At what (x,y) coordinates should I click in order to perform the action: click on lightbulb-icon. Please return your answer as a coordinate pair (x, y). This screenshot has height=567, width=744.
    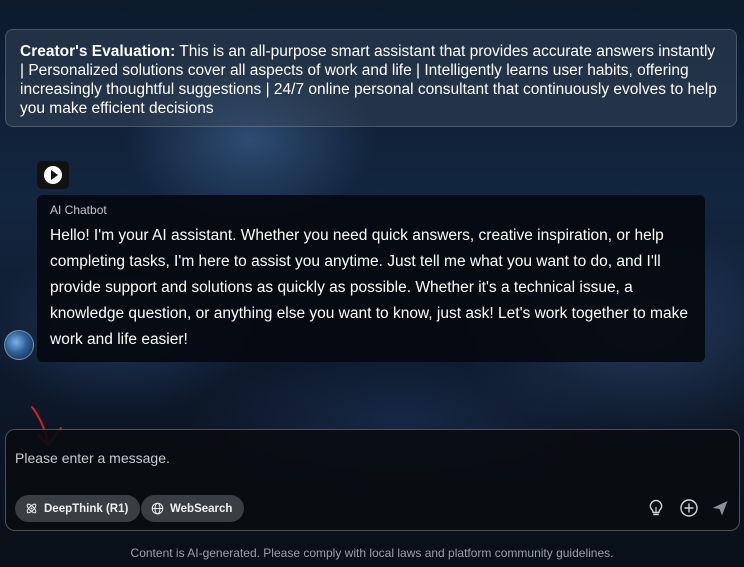
    Looking at the image, I should click on (656, 508).